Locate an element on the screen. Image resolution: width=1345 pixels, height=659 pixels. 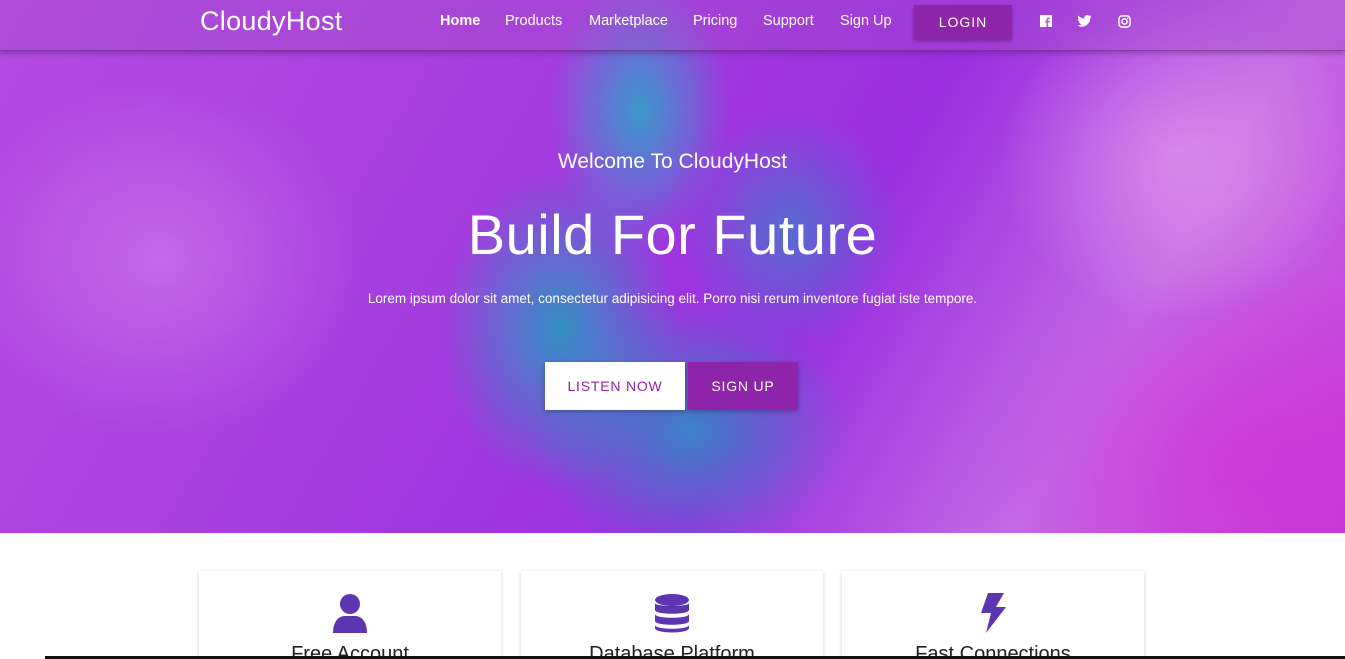
nav-item-support: Support is located at coordinates (788, 21).